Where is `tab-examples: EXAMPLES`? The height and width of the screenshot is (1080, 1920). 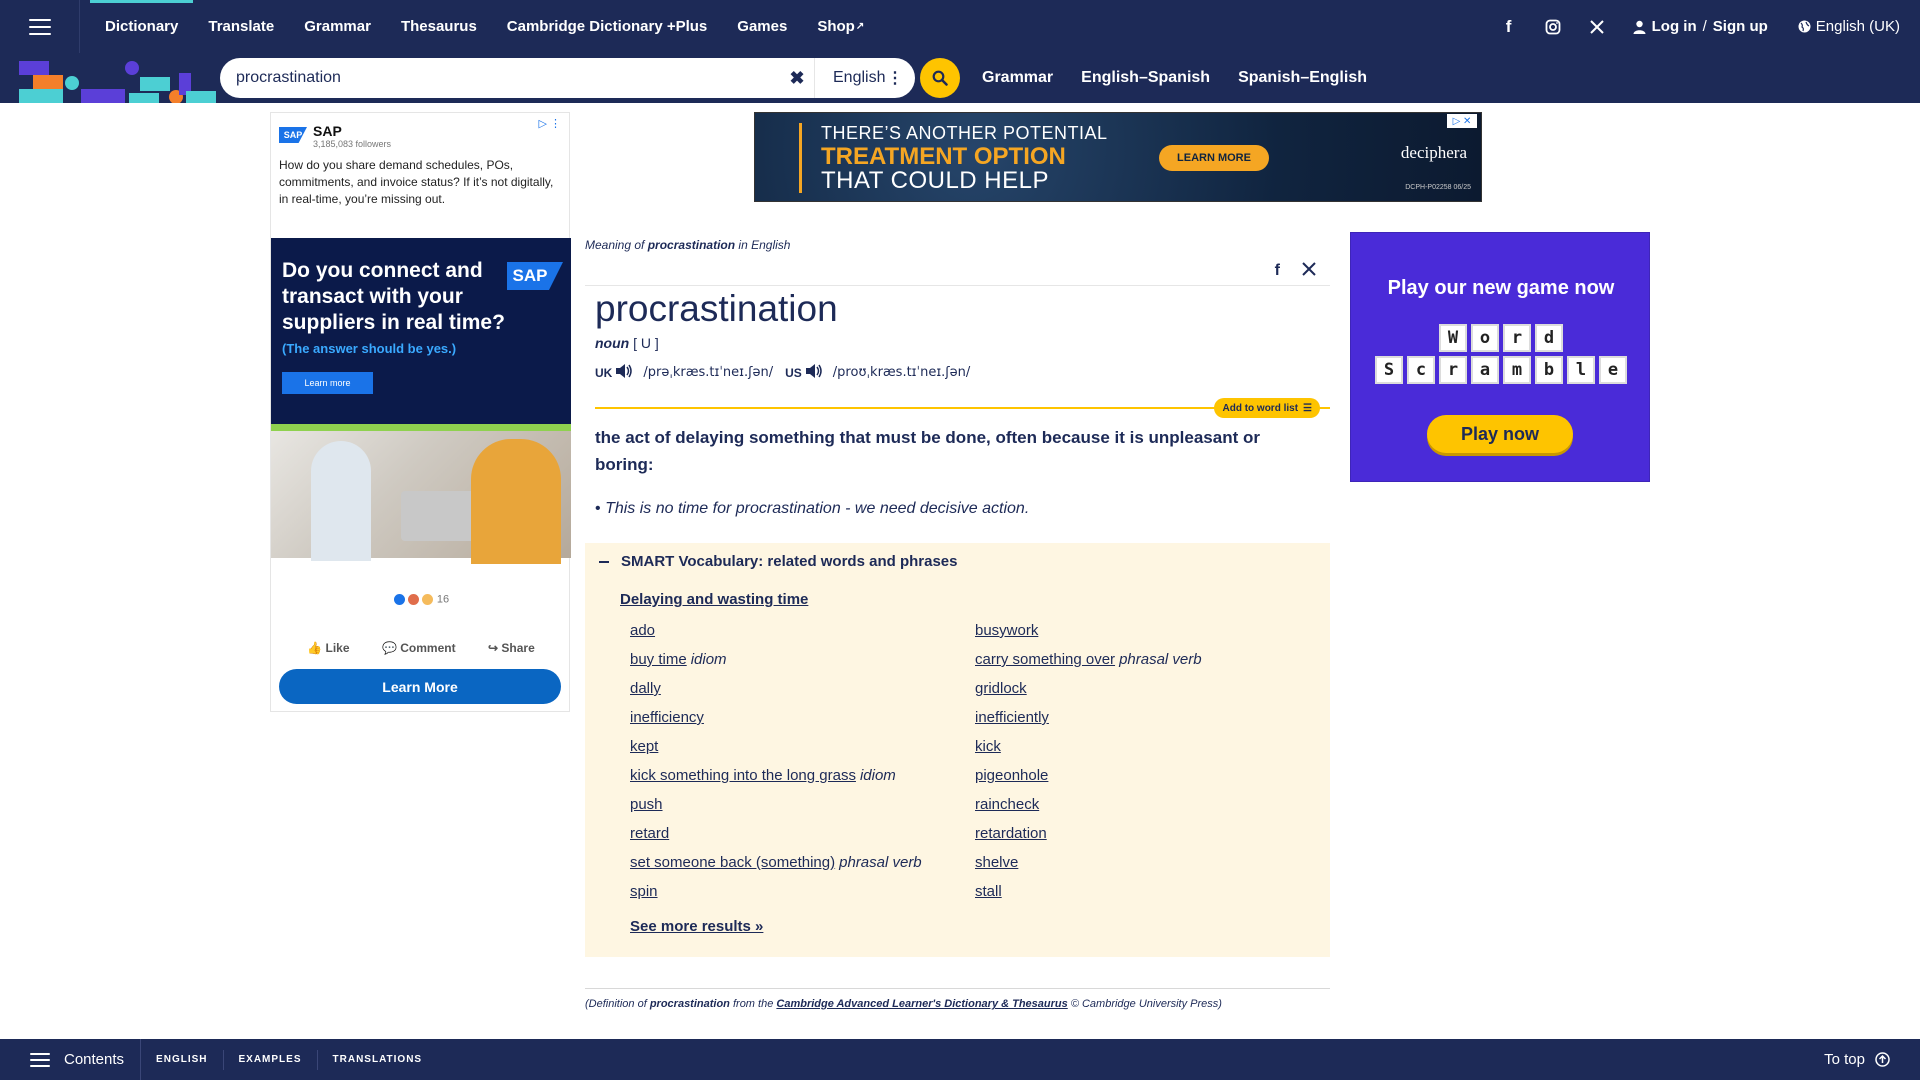
tab-examples: EXAMPLES is located at coordinates (271, 1059).